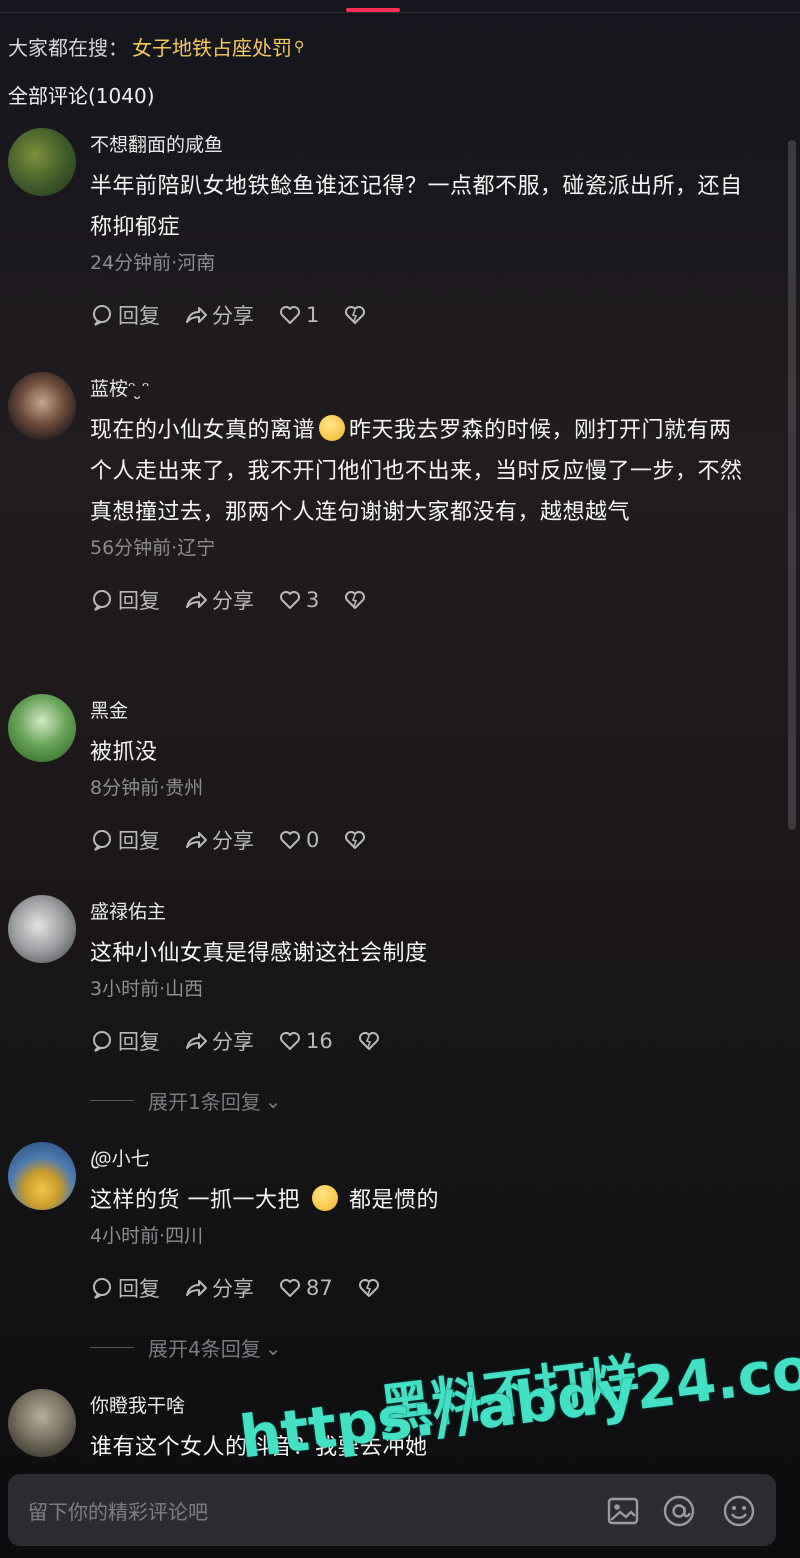 Image resolution: width=800 pixels, height=1558 pixels. What do you see at coordinates (792, 485) in the screenshot?
I see `scrollbar` at bounding box center [792, 485].